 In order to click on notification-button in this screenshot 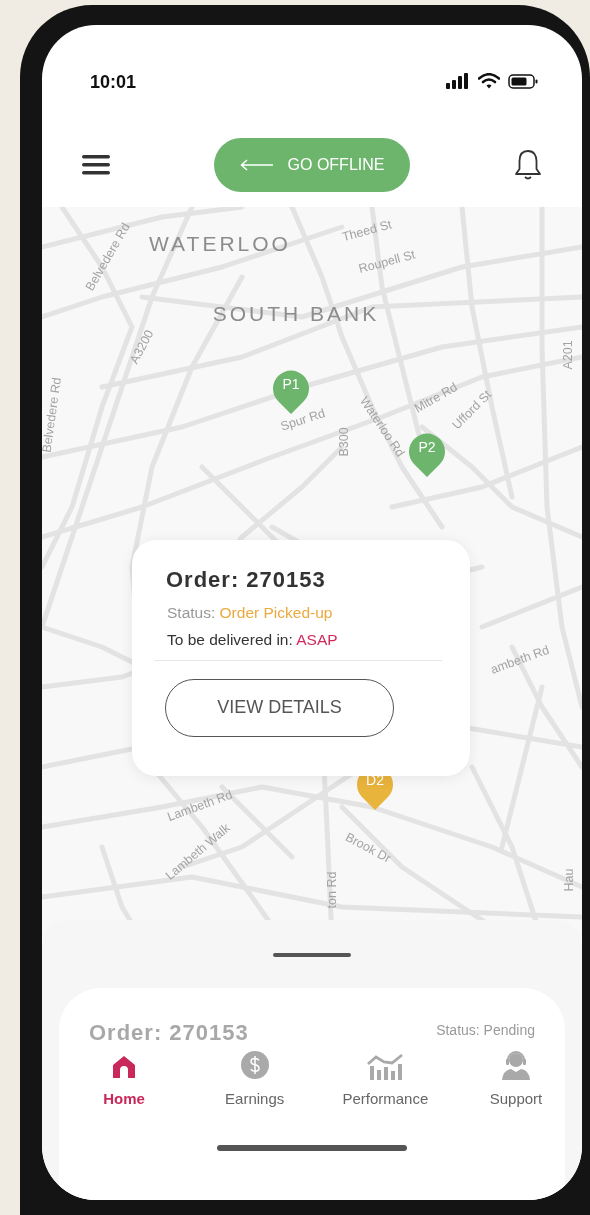, I will do `click(528, 165)`.